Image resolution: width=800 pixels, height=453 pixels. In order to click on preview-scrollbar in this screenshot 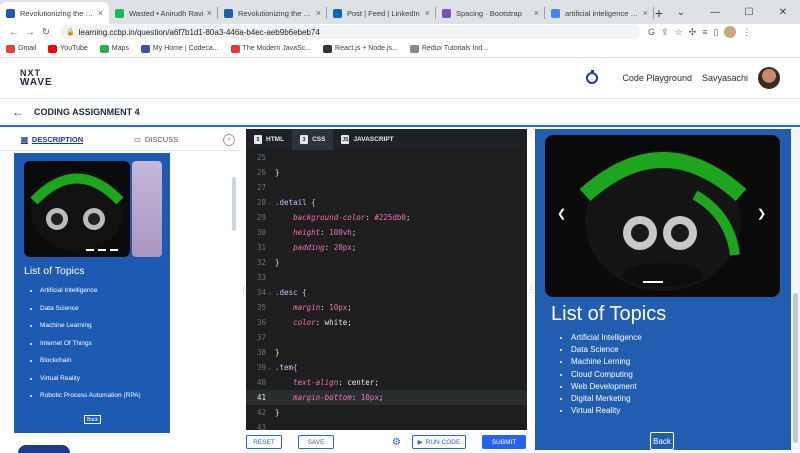, I will do `click(795, 289)`.